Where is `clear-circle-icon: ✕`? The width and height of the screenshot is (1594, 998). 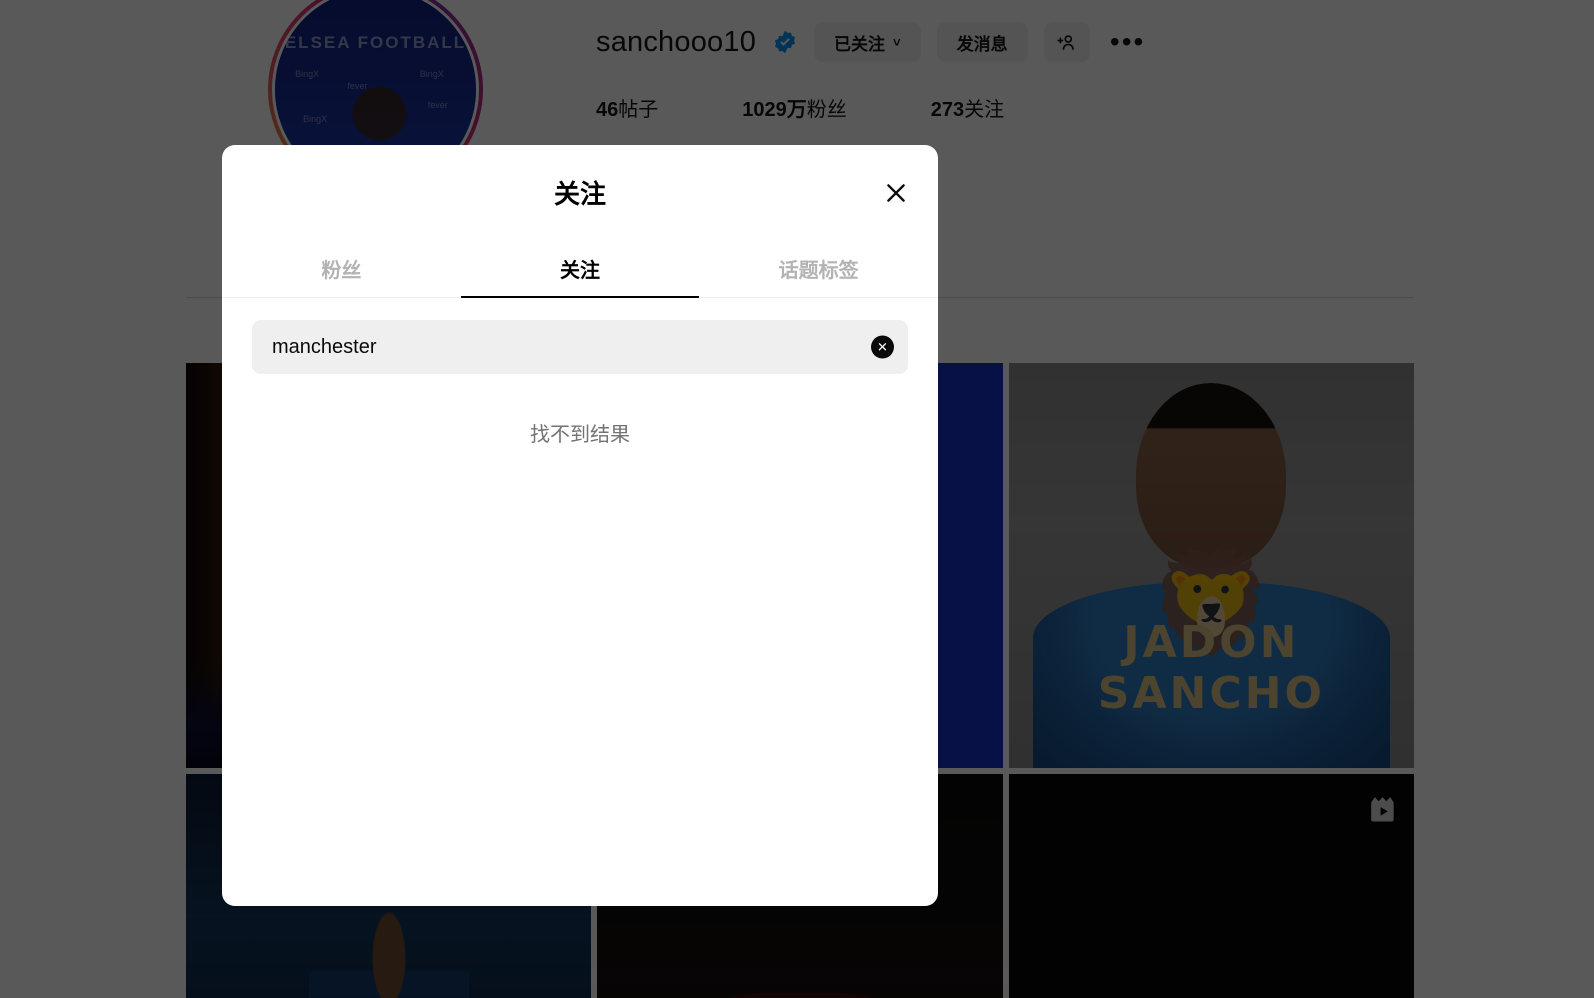
clear-circle-icon: ✕ is located at coordinates (882, 347).